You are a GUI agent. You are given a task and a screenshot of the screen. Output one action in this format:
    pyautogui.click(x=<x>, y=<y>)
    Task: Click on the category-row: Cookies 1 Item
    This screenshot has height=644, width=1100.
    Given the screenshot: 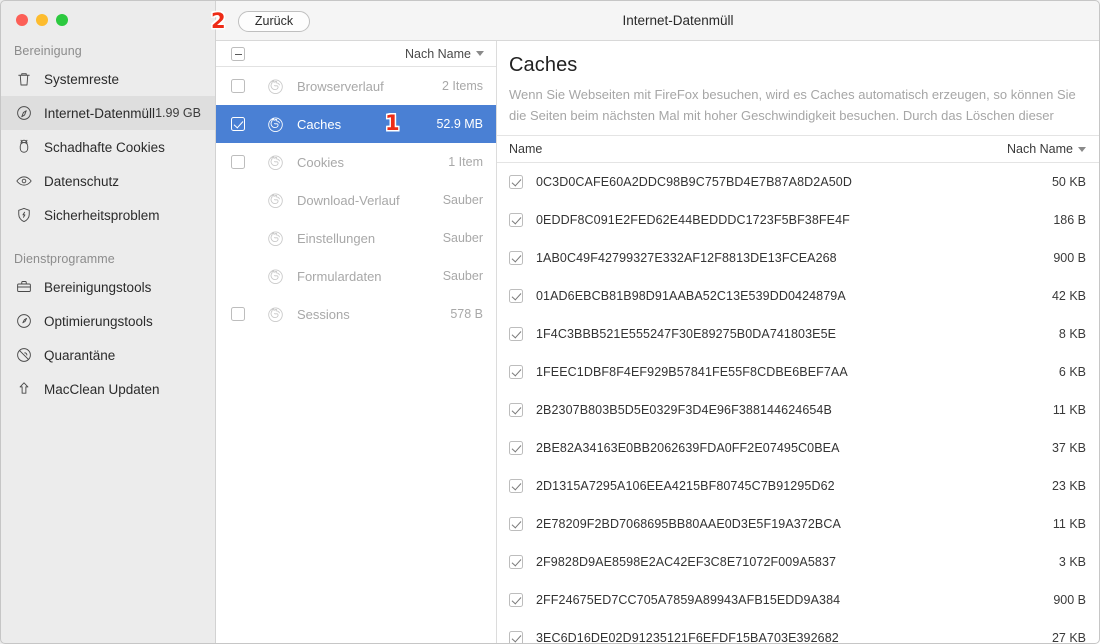 What is the action you would take?
    pyautogui.click(x=356, y=162)
    